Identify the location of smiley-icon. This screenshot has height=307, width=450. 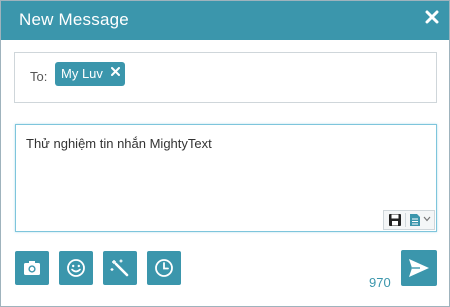
(76, 268).